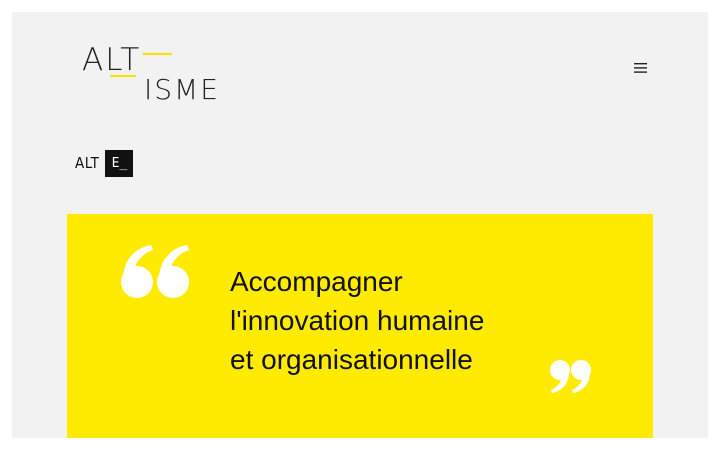 The image size is (720, 450). I want to click on quote-line-3: et organisationnelle, so click(351, 359).